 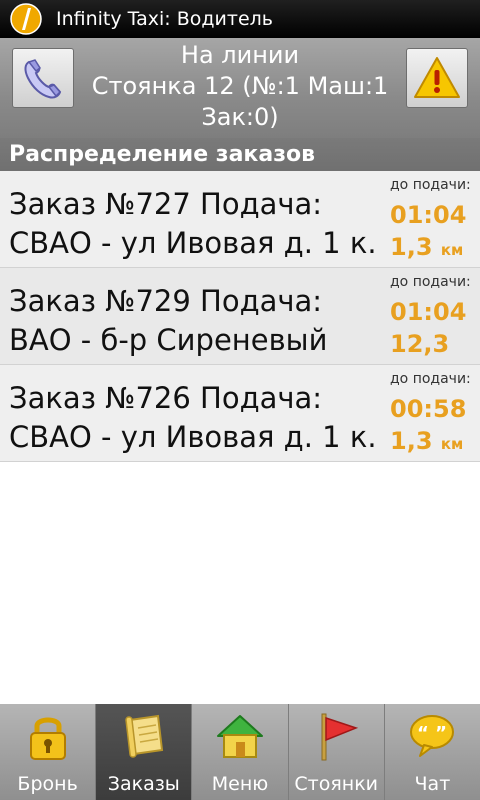 What do you see at coordinates (164, 19) in the screenshot?
I see `window-title: Infinity Taxi: Водитель` at bounding box center [164, 19].